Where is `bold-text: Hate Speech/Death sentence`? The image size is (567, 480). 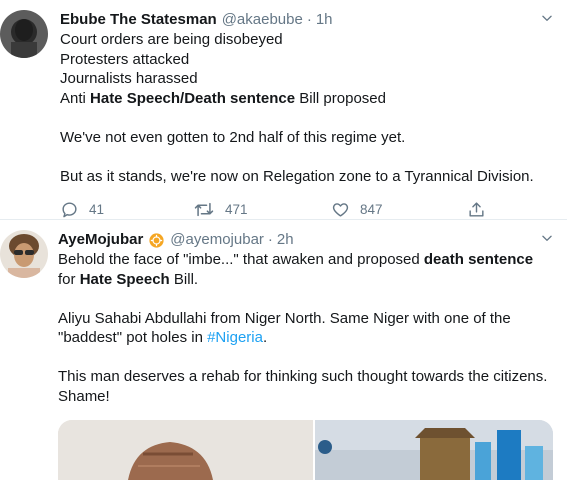 bold-text: Hate Speech/Death sentence is located at coordinates (193, 98).